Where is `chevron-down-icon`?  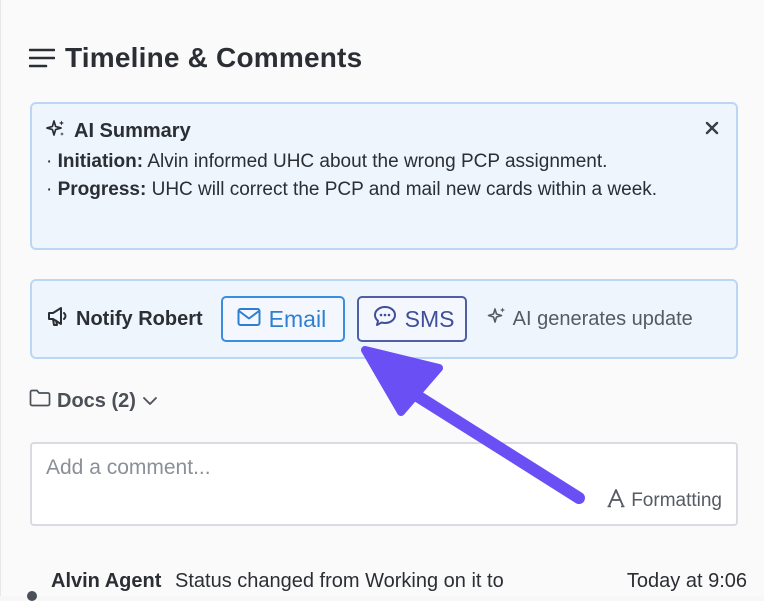 chevron-down-icon is located at coordinates (150, 401).